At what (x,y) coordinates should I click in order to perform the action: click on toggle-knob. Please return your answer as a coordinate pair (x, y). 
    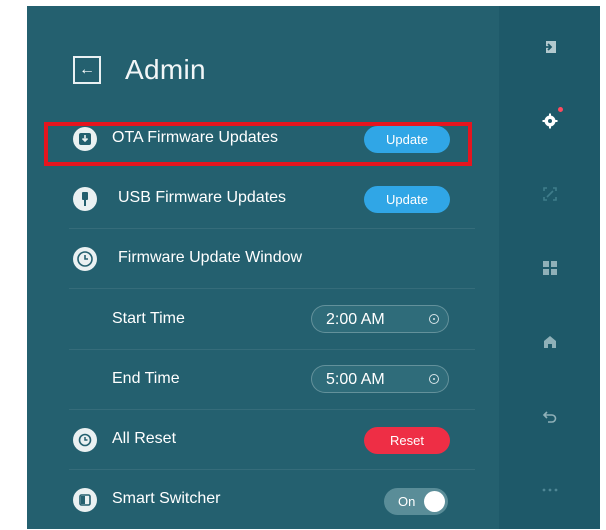
    Looking at the image, I should click on (434, 501).